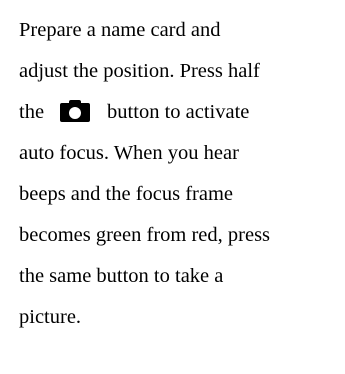  What do you see at coordinates (126, 194) in the screenshot?
I see `text-line: beeps and the focus frame` at bounding box center [126, 194].